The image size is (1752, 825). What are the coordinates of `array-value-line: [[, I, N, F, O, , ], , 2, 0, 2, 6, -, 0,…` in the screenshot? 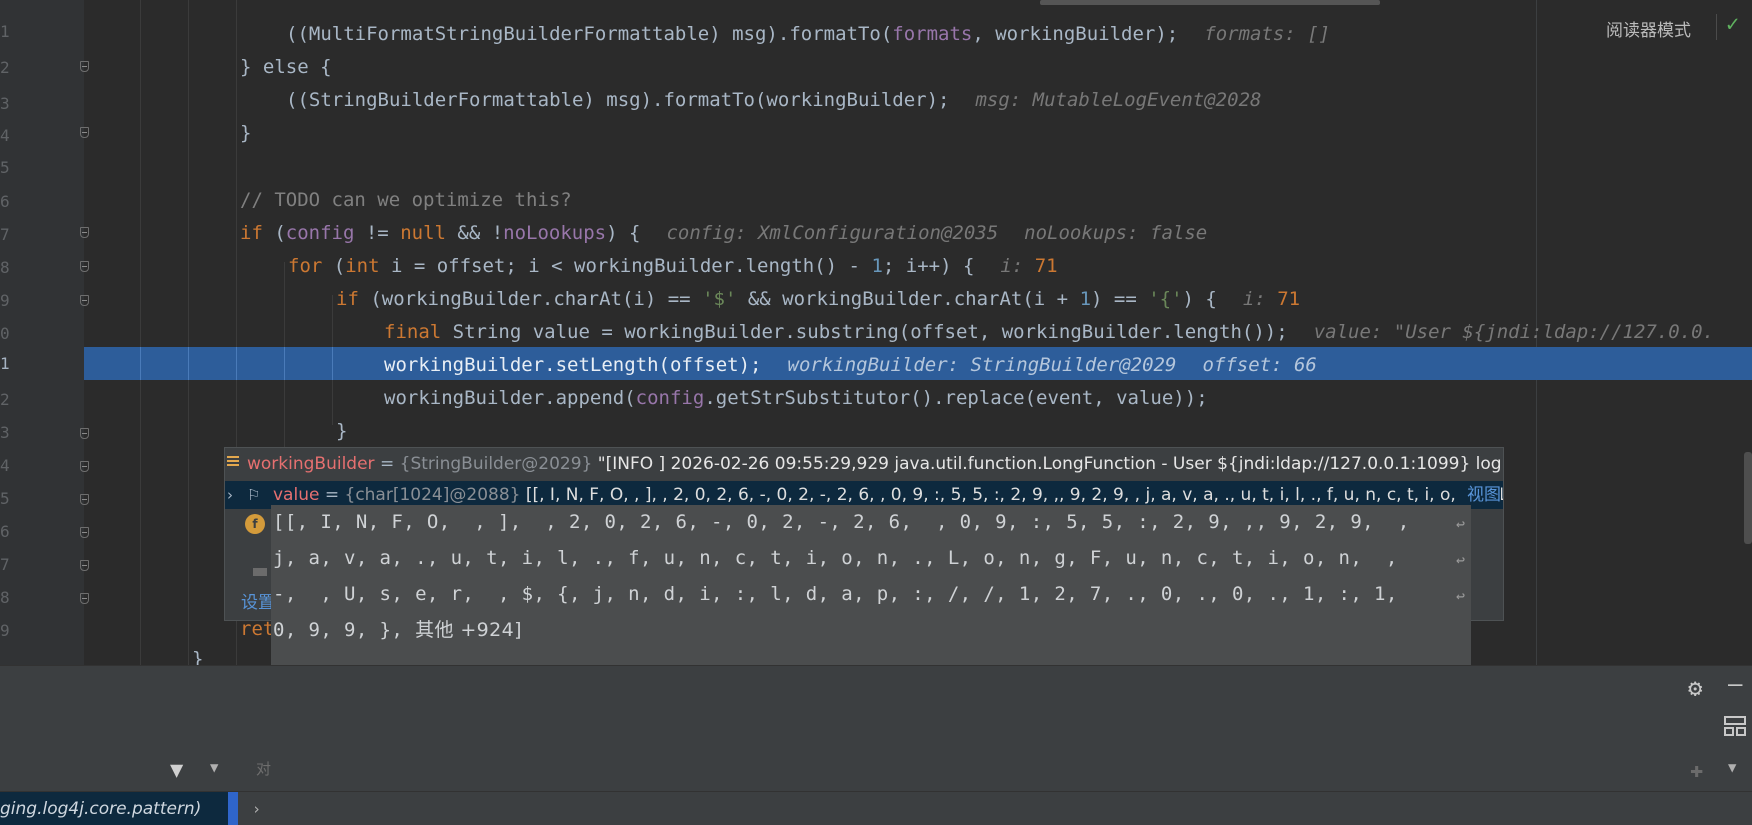 It's located at (847, 522).